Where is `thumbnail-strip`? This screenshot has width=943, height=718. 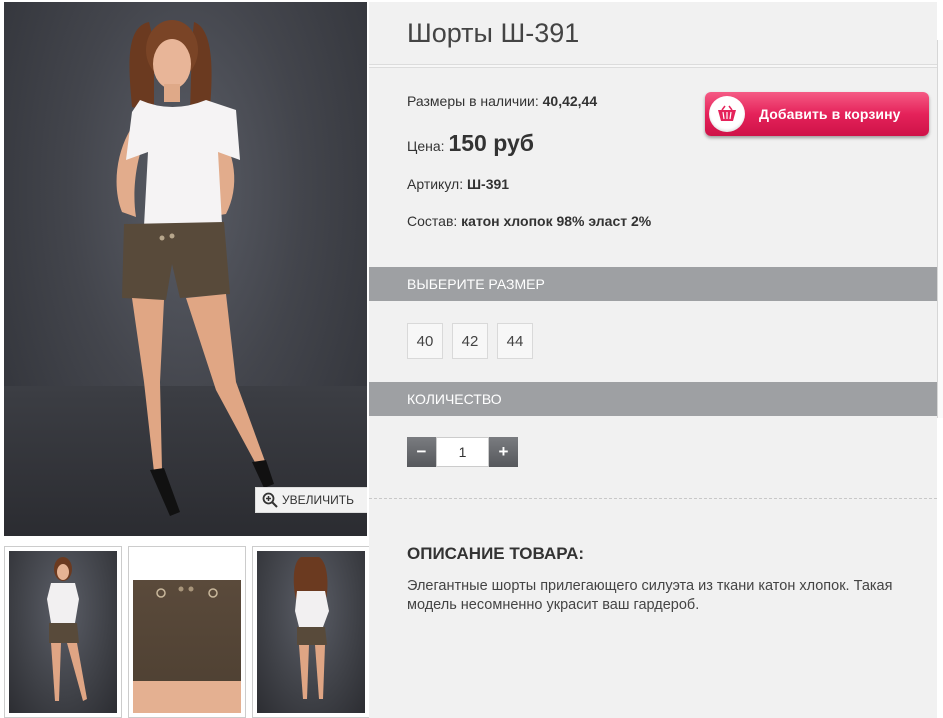
thumbnail-strip is located at coordinates (187, 632).